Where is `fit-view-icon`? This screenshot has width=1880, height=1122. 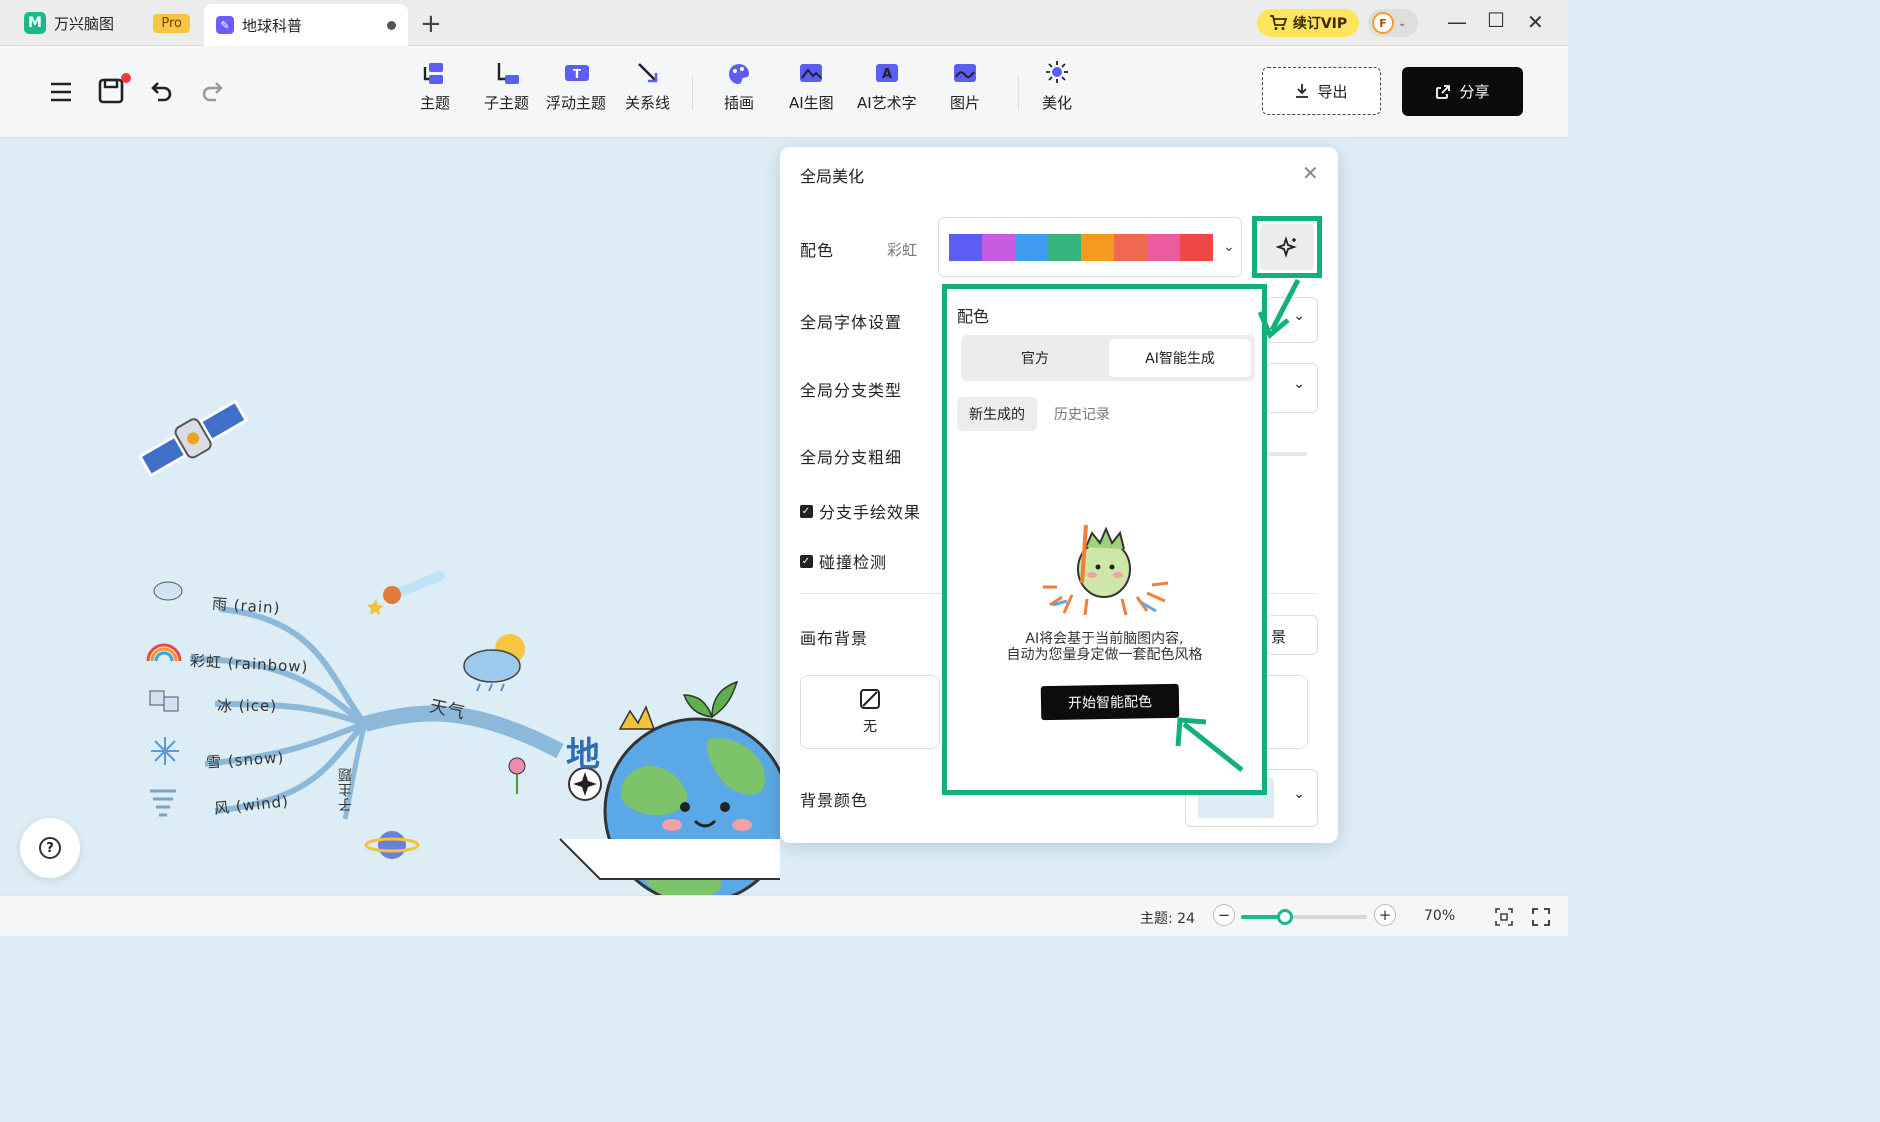 fit-view-icon is located at coordinates (1504, 917).